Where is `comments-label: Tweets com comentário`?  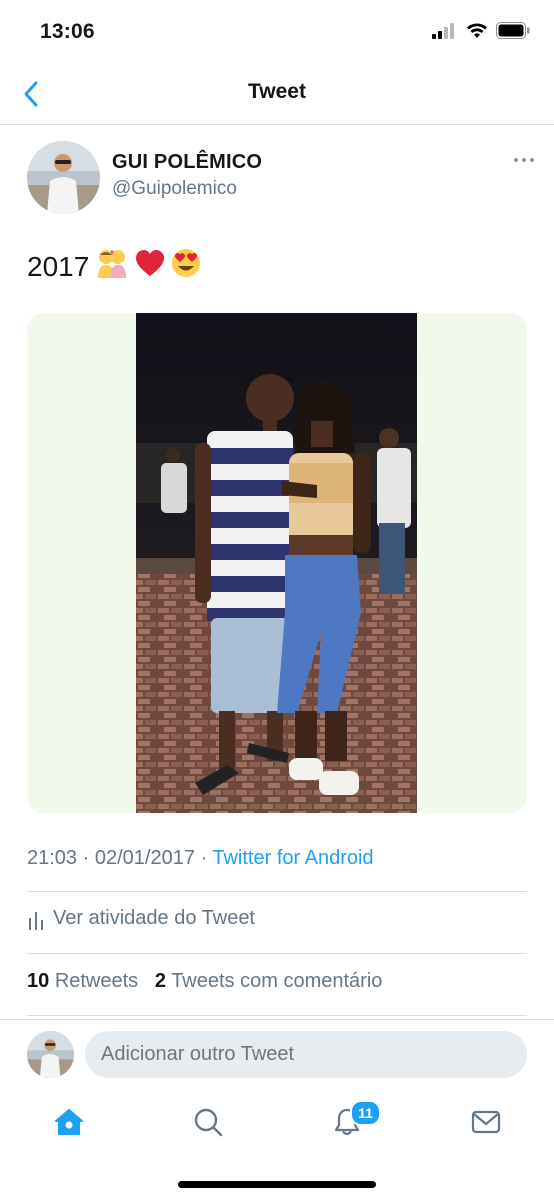 comments-label: Tweets com comentário is located at coordinates (277, 981).